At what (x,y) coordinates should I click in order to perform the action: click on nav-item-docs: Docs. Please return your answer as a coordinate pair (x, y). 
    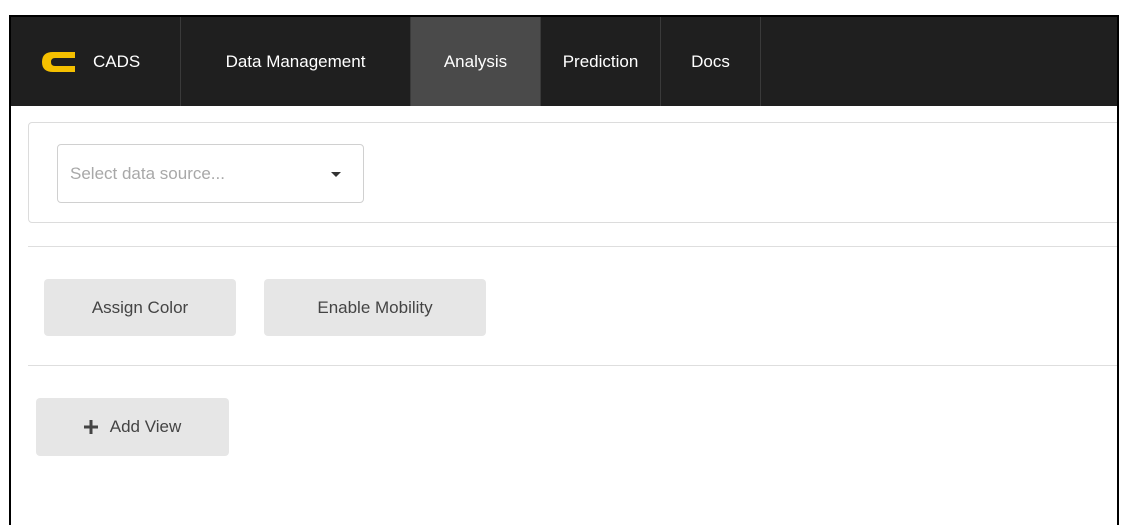
    Looking at the image, I should click on (711, 61).